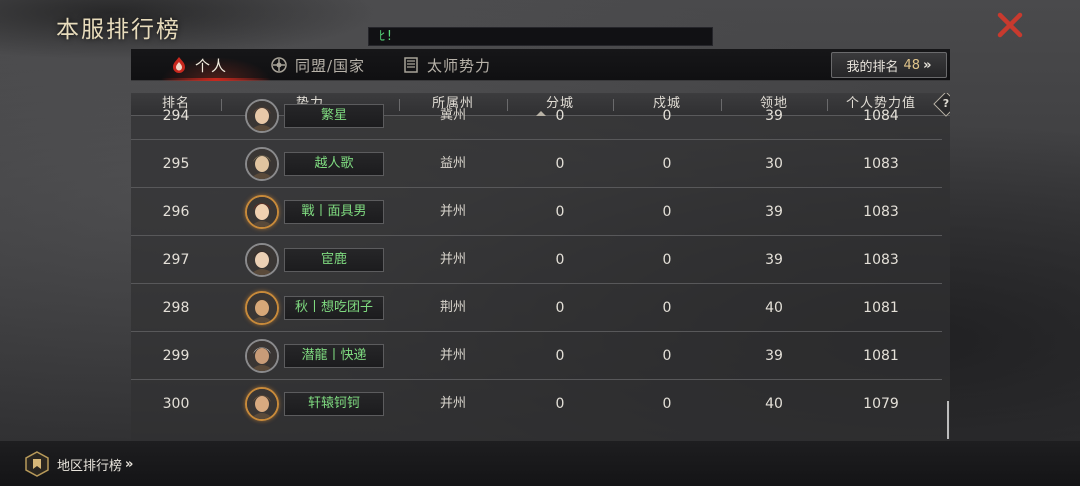 The width and height of the screenshot is (1080, 486). I want to click on faction-name: 越人歌, so click(334, 164).